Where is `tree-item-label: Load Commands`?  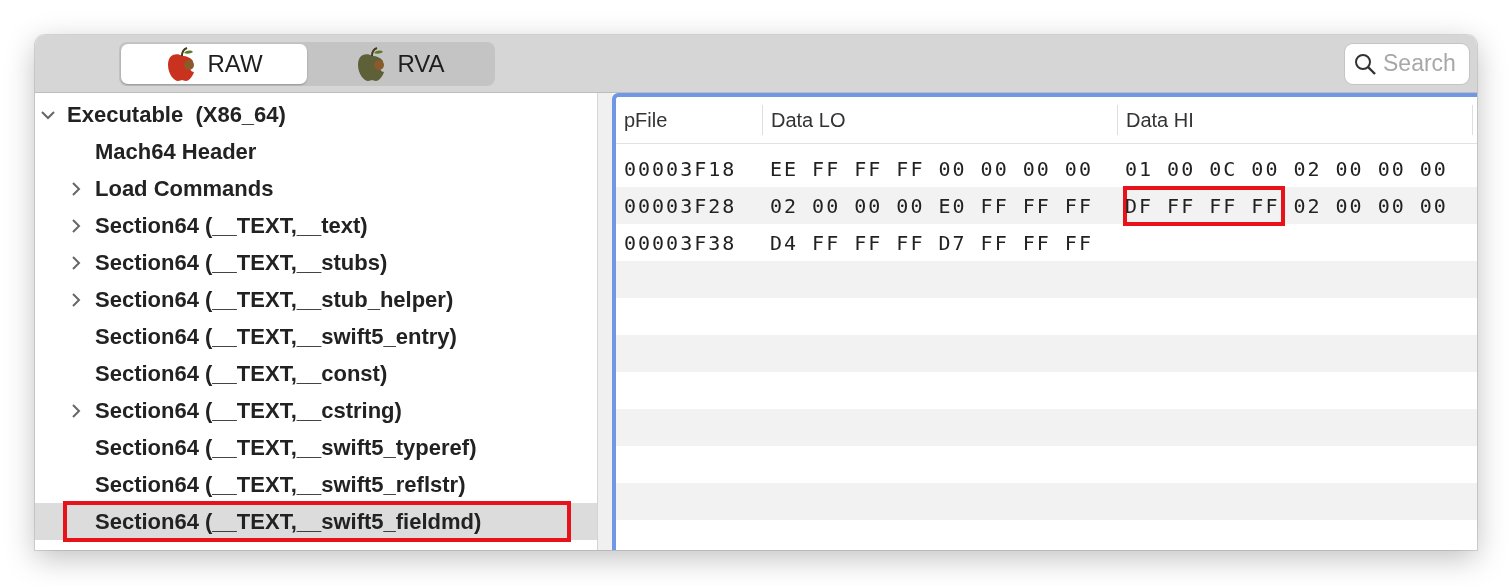 tree-item-label: Load Commands is located at coordinates (184, 188).